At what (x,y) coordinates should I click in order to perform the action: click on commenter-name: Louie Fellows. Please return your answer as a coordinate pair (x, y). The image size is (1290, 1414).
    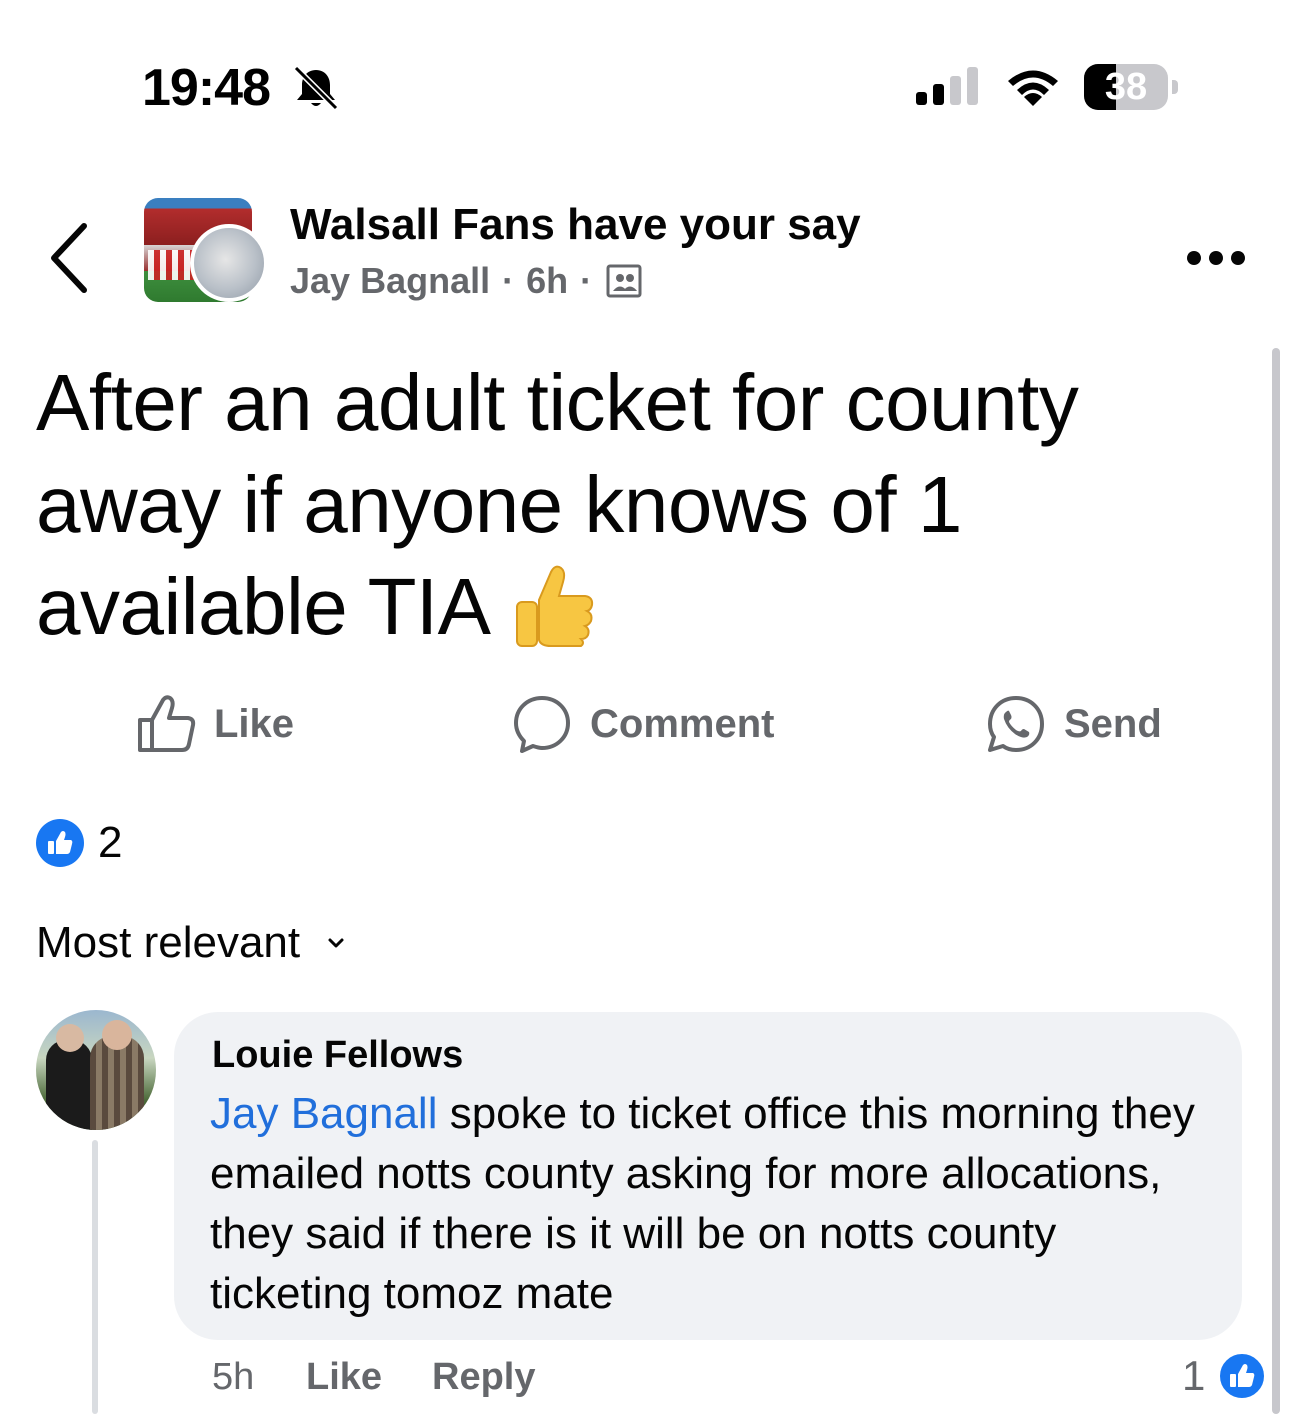
    Looking at the image, I should click on (337, 1055).